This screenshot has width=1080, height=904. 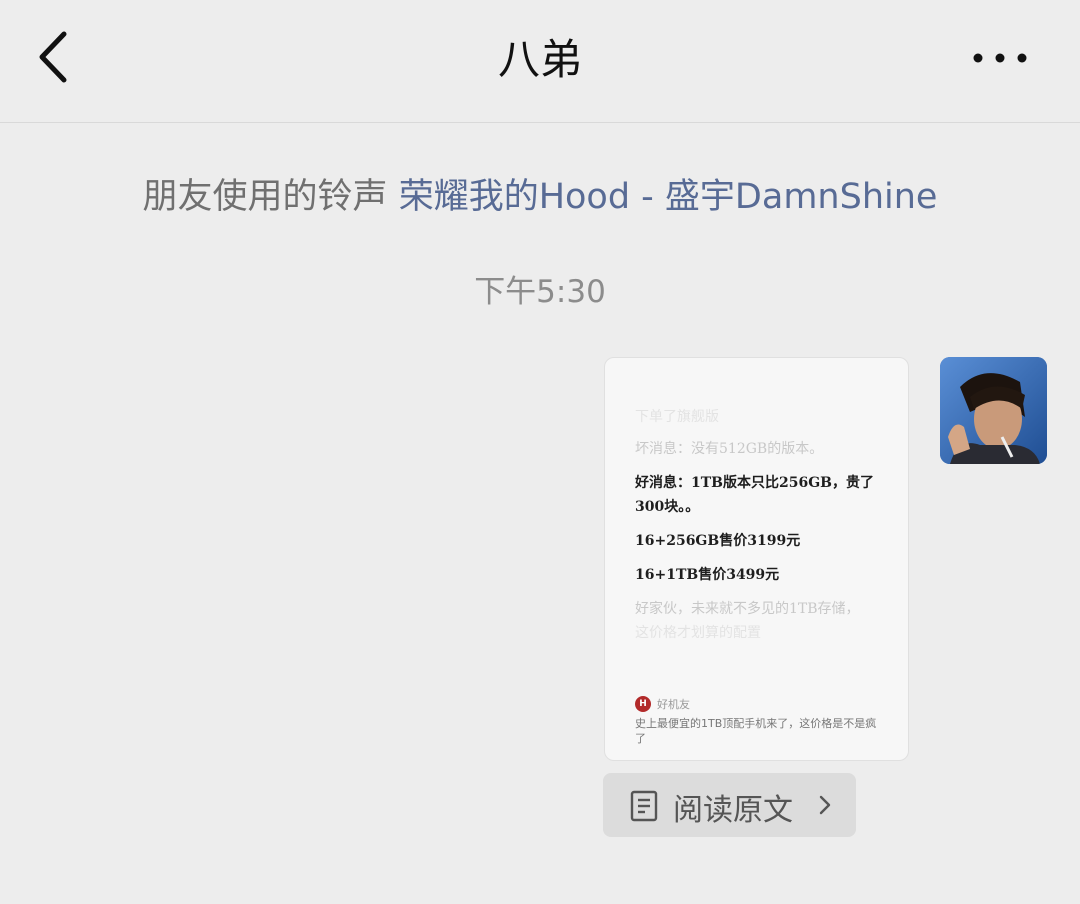 I want to click on article-line-2a: 好消息：1TB版本只比256GB，贵了, so click(x=755, y=483).